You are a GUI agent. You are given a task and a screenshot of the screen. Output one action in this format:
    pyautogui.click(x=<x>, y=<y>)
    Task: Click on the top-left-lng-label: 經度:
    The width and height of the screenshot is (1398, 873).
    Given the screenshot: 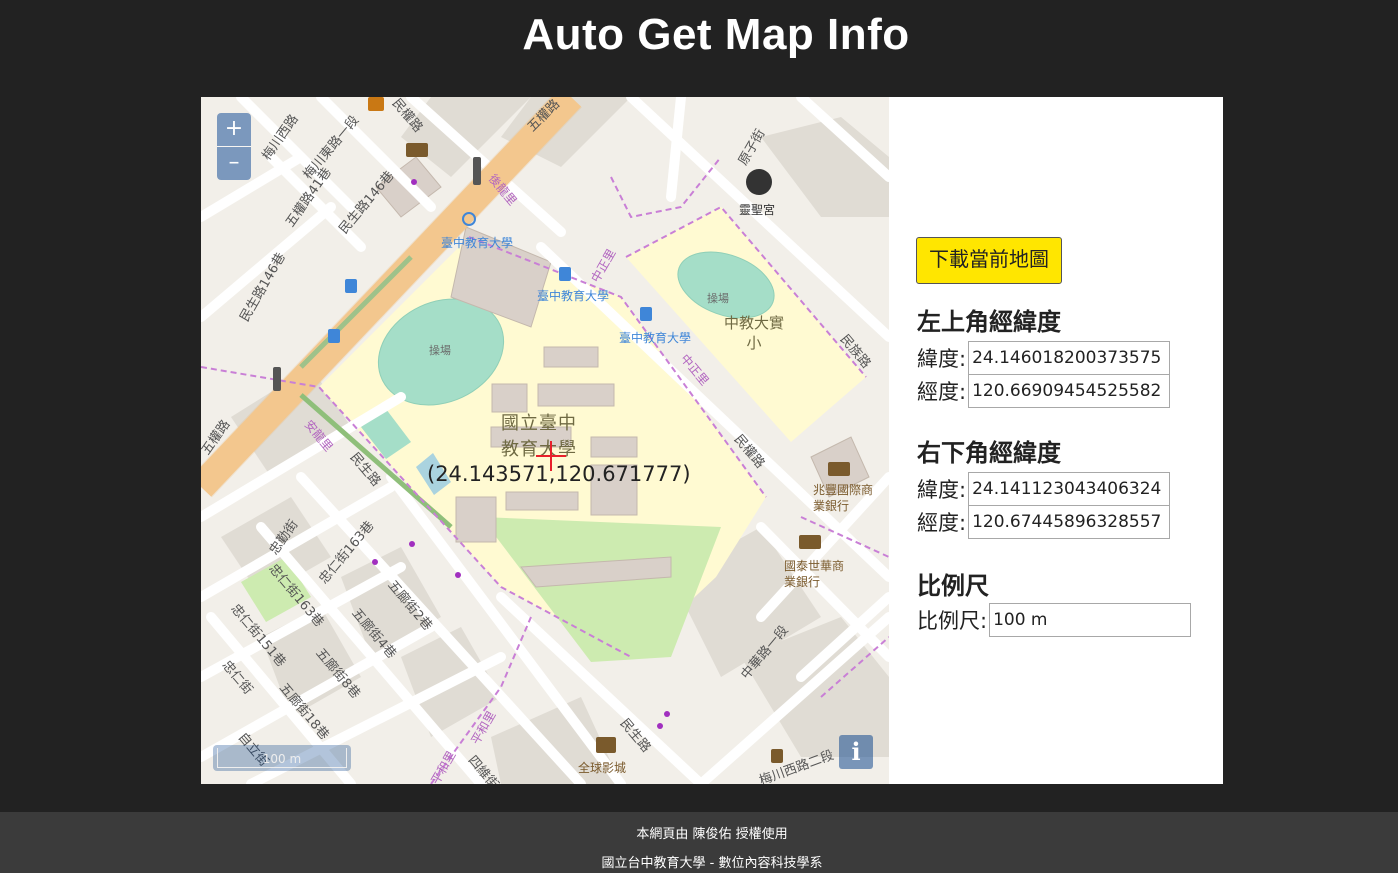 What is the action you would take?
    pyautogui.click(x=942, y=392)
    